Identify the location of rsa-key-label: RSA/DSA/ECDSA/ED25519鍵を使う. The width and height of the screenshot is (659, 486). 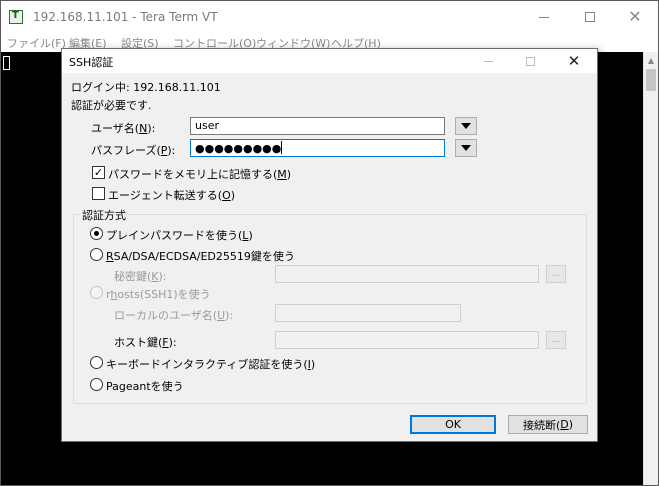
(200, 256).